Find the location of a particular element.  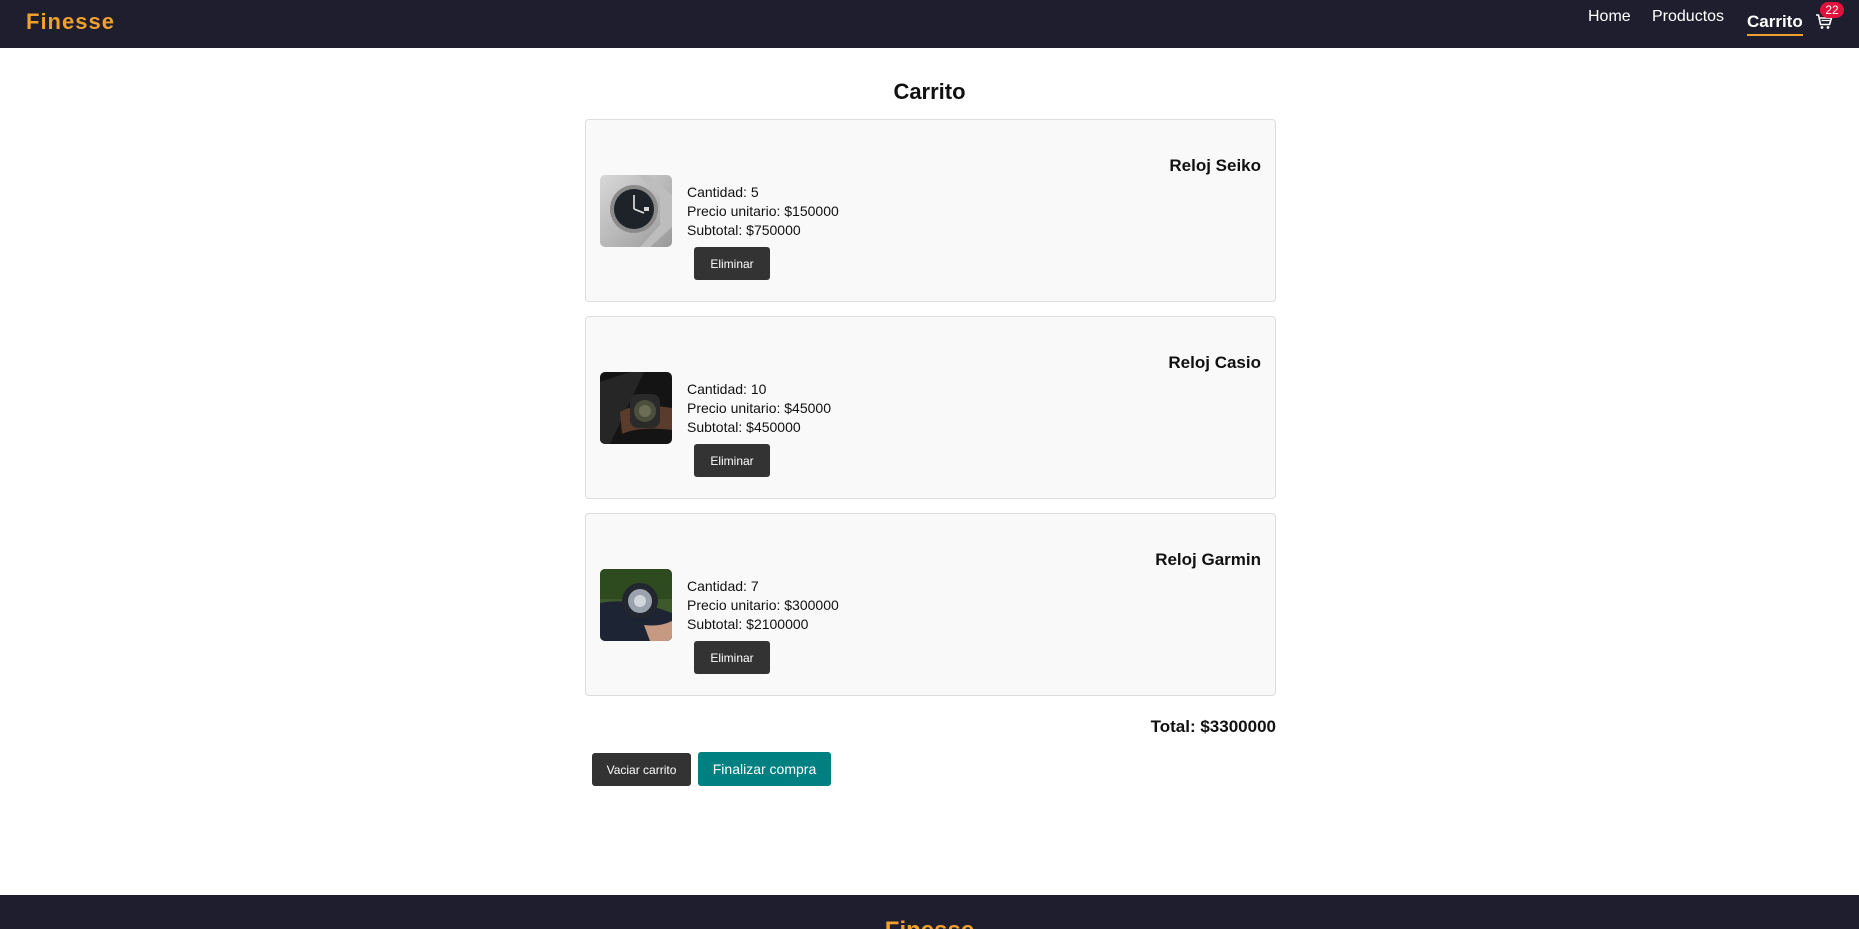

item-subtotal: Subtotal: $750000 is located at coordinates (744, 230).